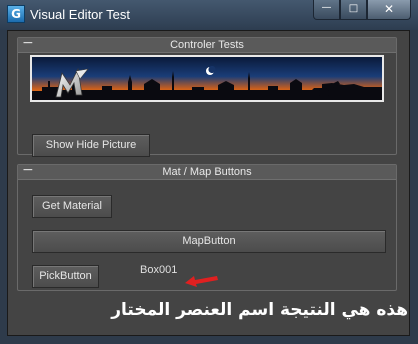 The width and height of the screenshot is (418, 344). I want to click on minimize-button: —, so click(326, 10).